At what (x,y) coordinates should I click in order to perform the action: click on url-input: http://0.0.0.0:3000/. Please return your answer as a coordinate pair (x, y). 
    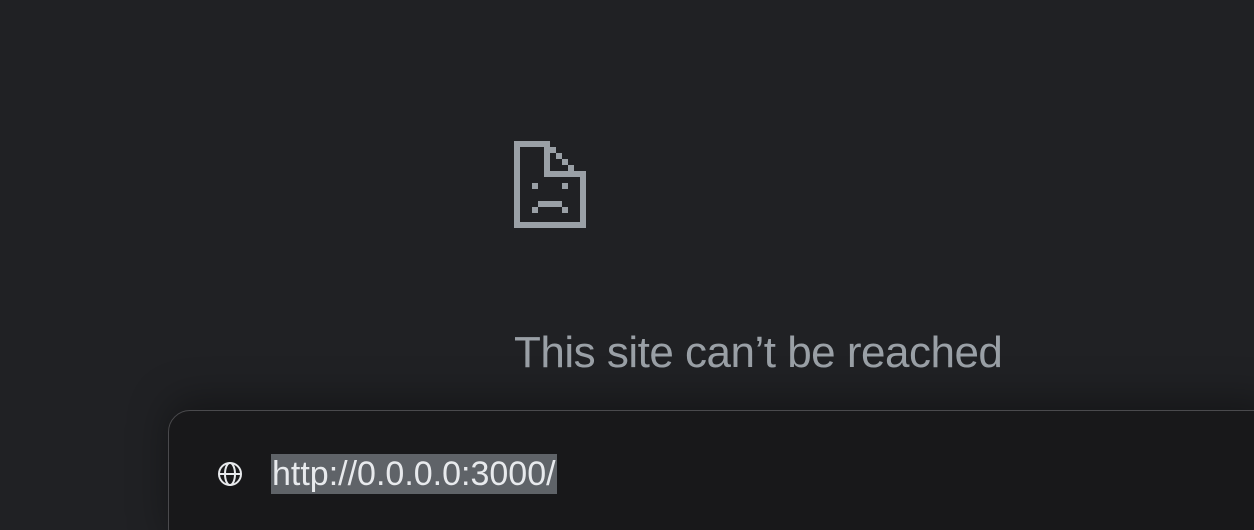
    Looking at the image, I should click on (414, 474).